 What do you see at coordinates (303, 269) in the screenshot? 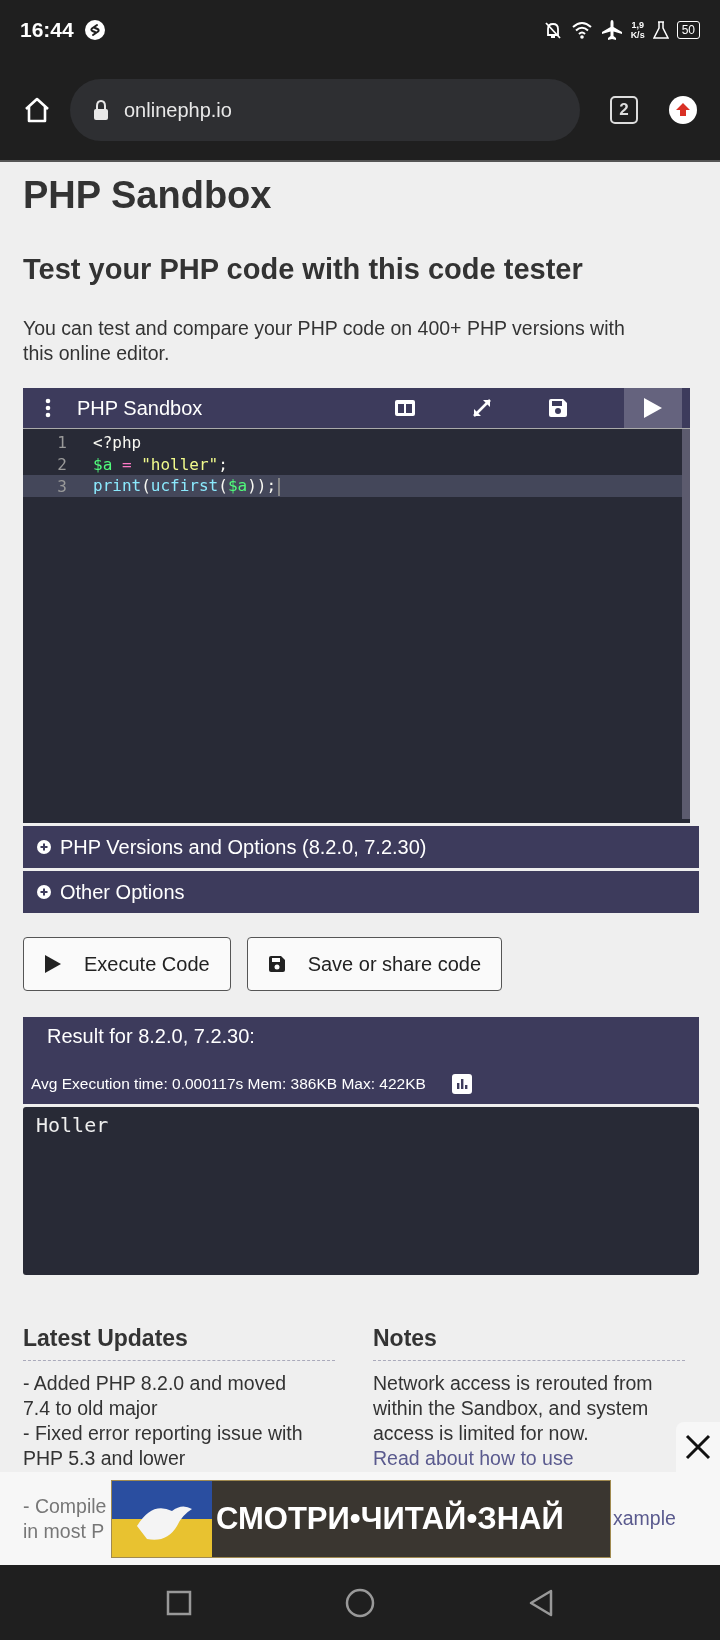
I see `page-subtitle: Test your PHP code with this code tester` at bounding box center [303, 269].